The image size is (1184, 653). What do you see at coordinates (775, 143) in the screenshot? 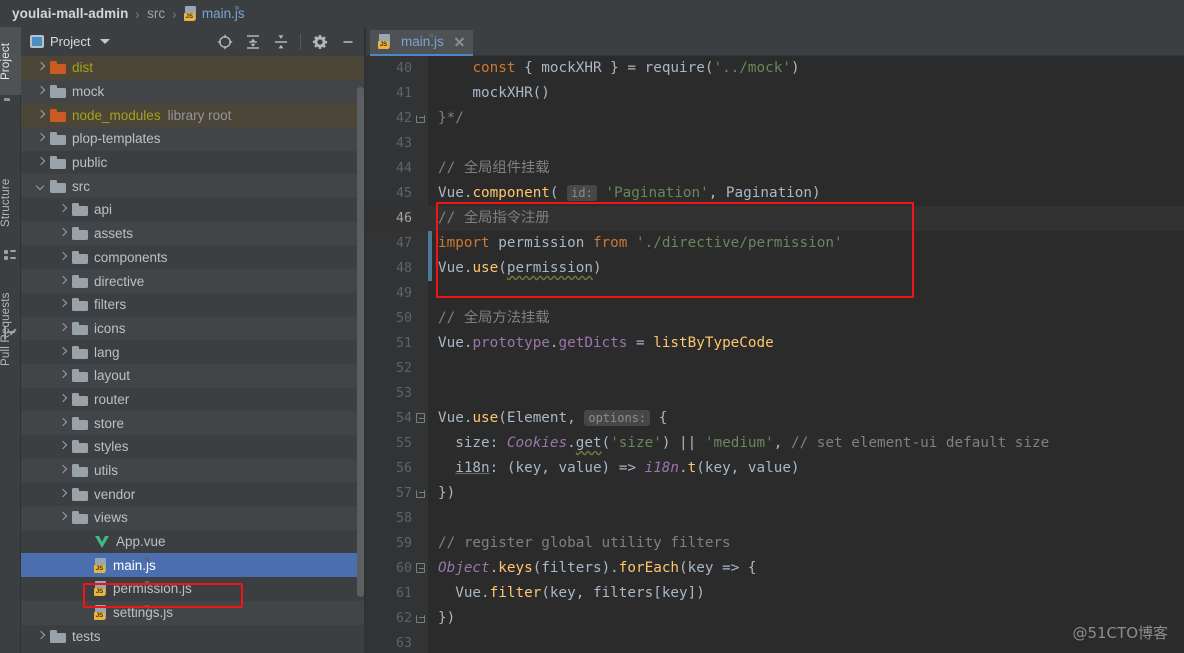
I see `code-line-43: 43` at bounding box center [775, 143].